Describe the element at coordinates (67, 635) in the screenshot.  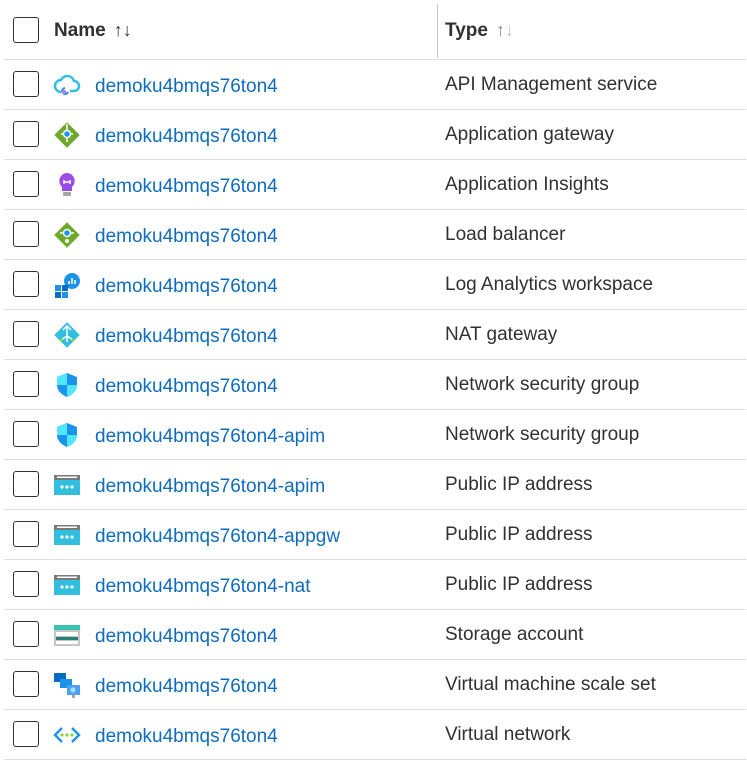
I see `storage-account-icon` at that location.